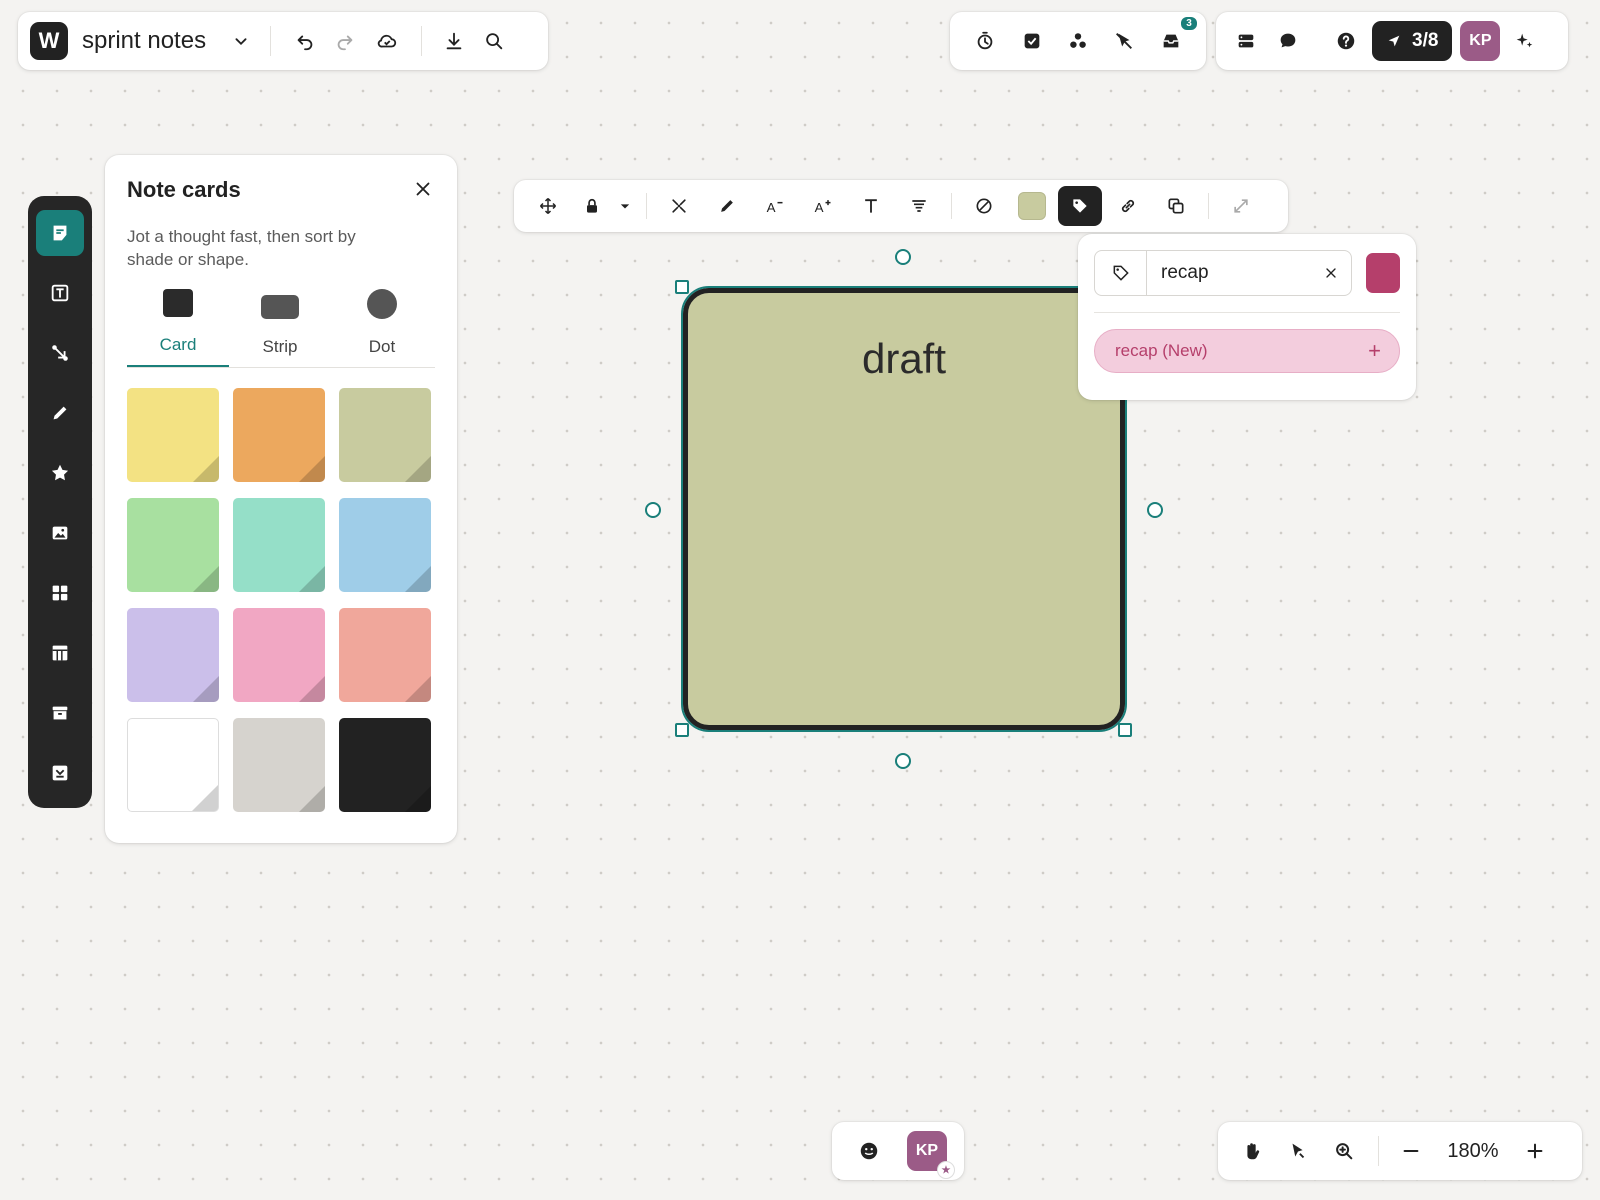  Describe the element at coordinates (60, 353) in the screenshot. I see `rail-connector` at that location.